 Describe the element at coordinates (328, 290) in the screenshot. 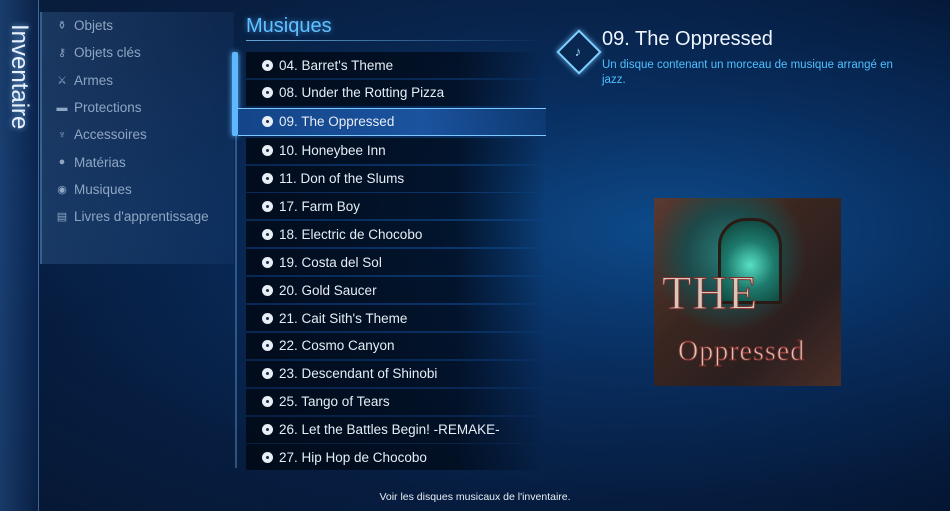

I see `track-label: 20. Gold Saucer` at that location.